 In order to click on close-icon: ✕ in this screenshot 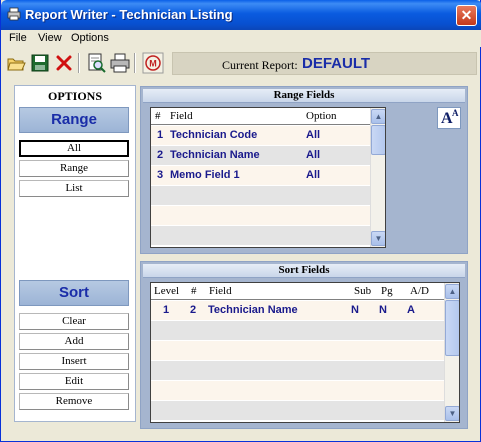, I will do `click(466, 15)`.